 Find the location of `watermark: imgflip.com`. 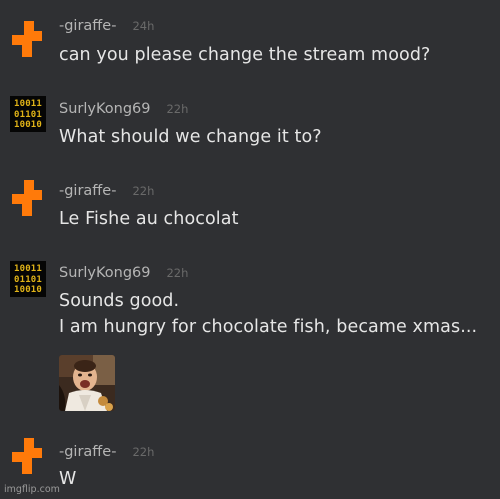

watermark: imgflip.com is located at coordinates (32, 489).